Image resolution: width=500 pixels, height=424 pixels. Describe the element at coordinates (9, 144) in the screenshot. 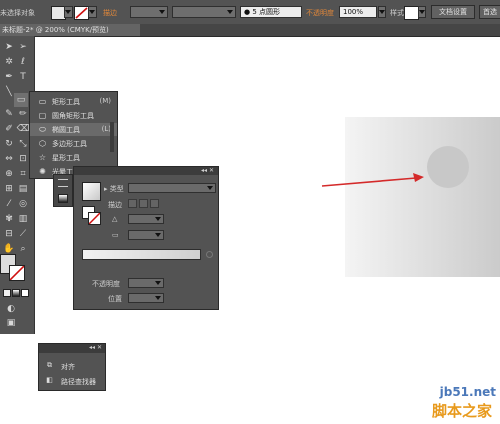

I see `rotate-tool-icon: ↻` at that location.